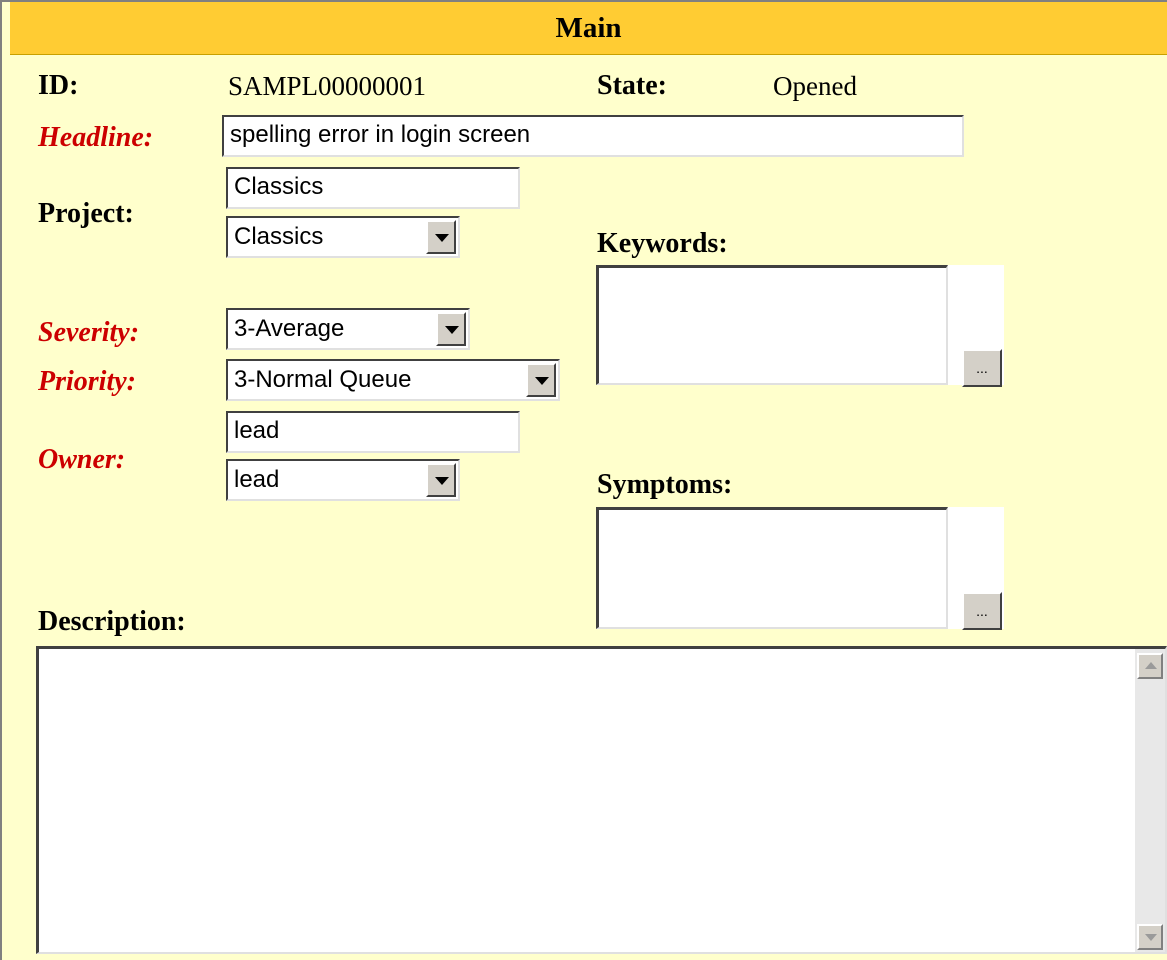 This screenshot has height=960, width=1167. I want to click on id-value: SAMPL00000001, so click(327, 86).